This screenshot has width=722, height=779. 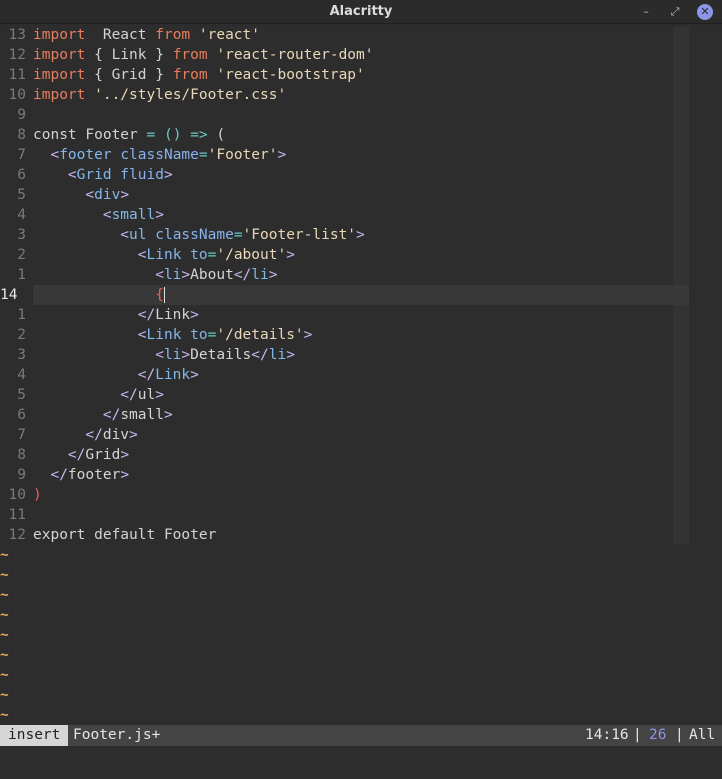 What do you see at coordinates (81, 475) in the screenshot?
I see `code-text: </footer>` at bounding box center [81, 475].